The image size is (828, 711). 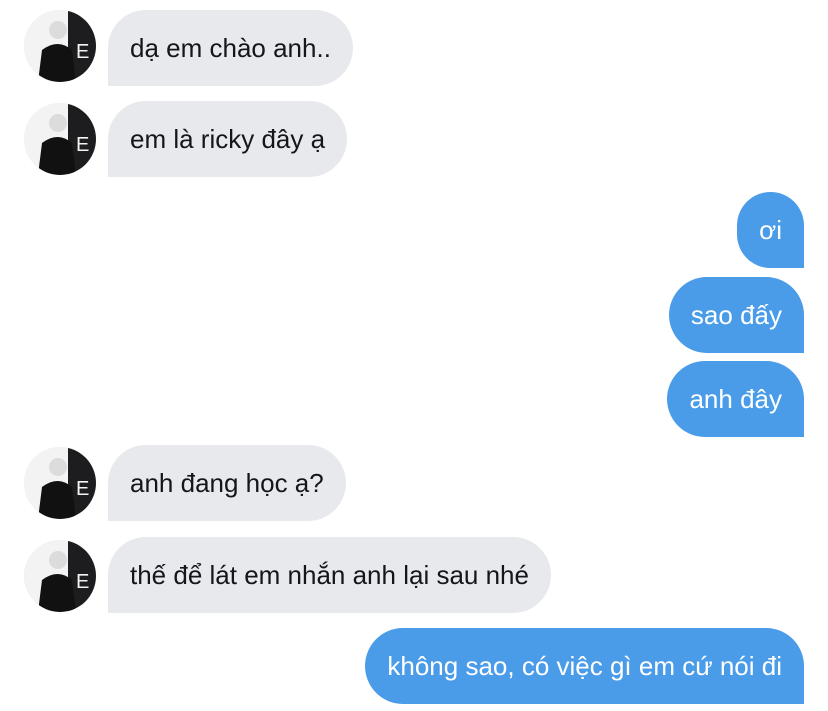 What do you see at coordinates (735, 399) in the screenshot?
I see `message-bubble-outgoing: anh đây` at bounding box center [735, 399].